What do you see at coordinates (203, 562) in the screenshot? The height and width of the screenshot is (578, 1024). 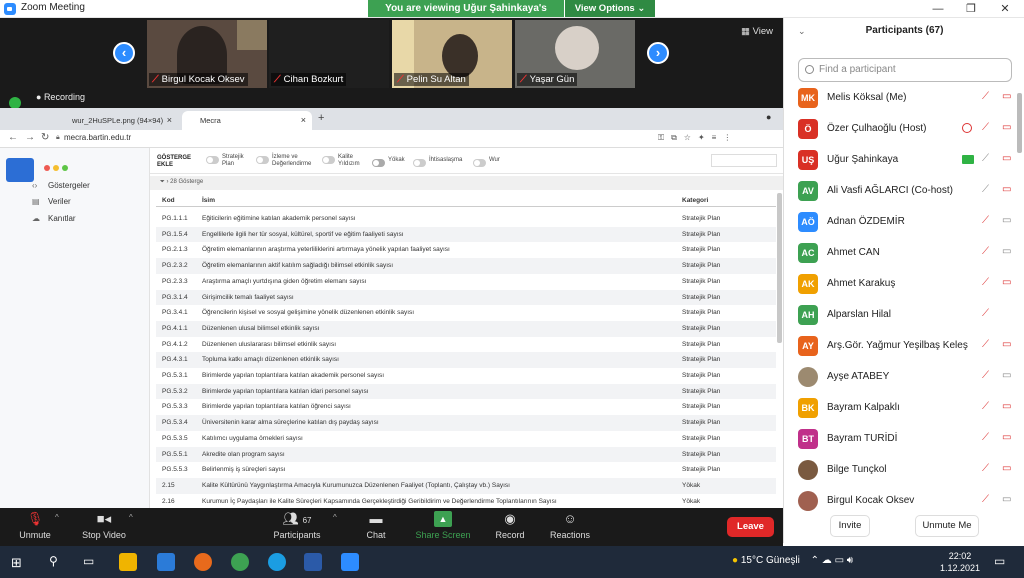 I see `firefox-icon` at bounding box center [203, 562].